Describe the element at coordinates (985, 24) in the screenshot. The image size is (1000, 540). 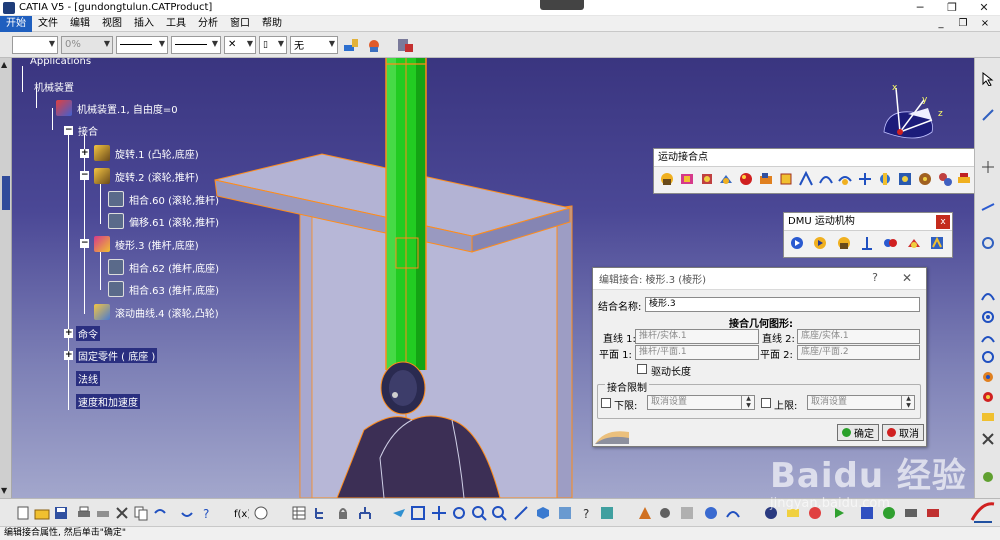
I see `doc-close-button: ×` at that location.